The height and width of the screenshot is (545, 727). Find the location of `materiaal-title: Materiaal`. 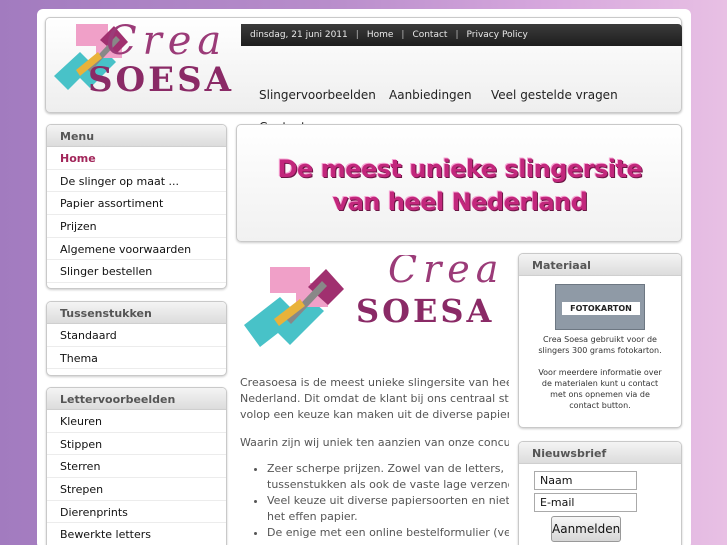

materiaal-title: Materiaal is located at coordinates (600, 265).